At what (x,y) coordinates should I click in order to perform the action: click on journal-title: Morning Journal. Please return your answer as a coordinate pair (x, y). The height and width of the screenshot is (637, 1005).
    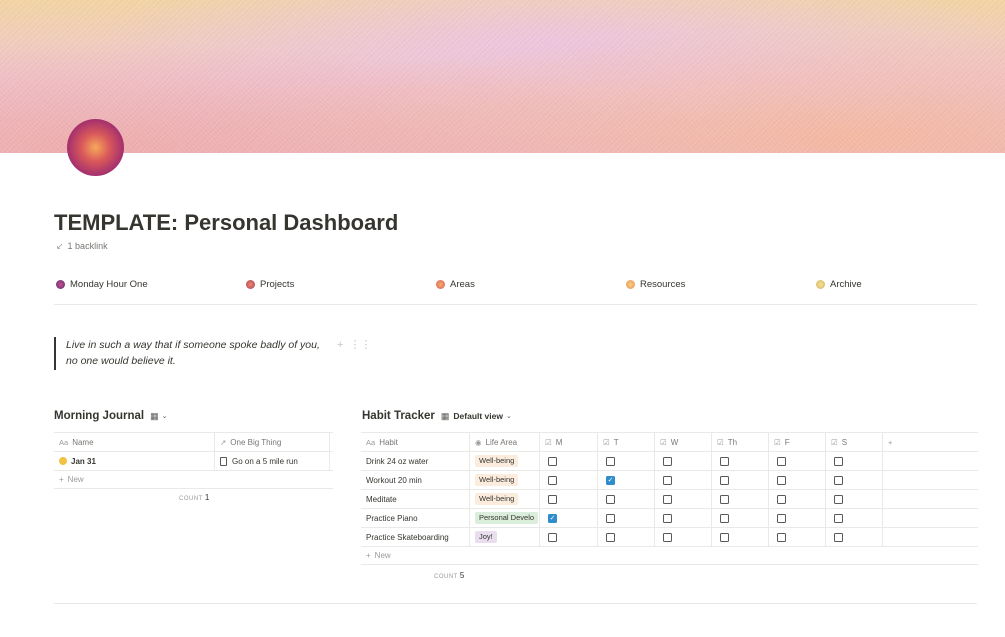
    Looking at the image, I should click on (99, 416).